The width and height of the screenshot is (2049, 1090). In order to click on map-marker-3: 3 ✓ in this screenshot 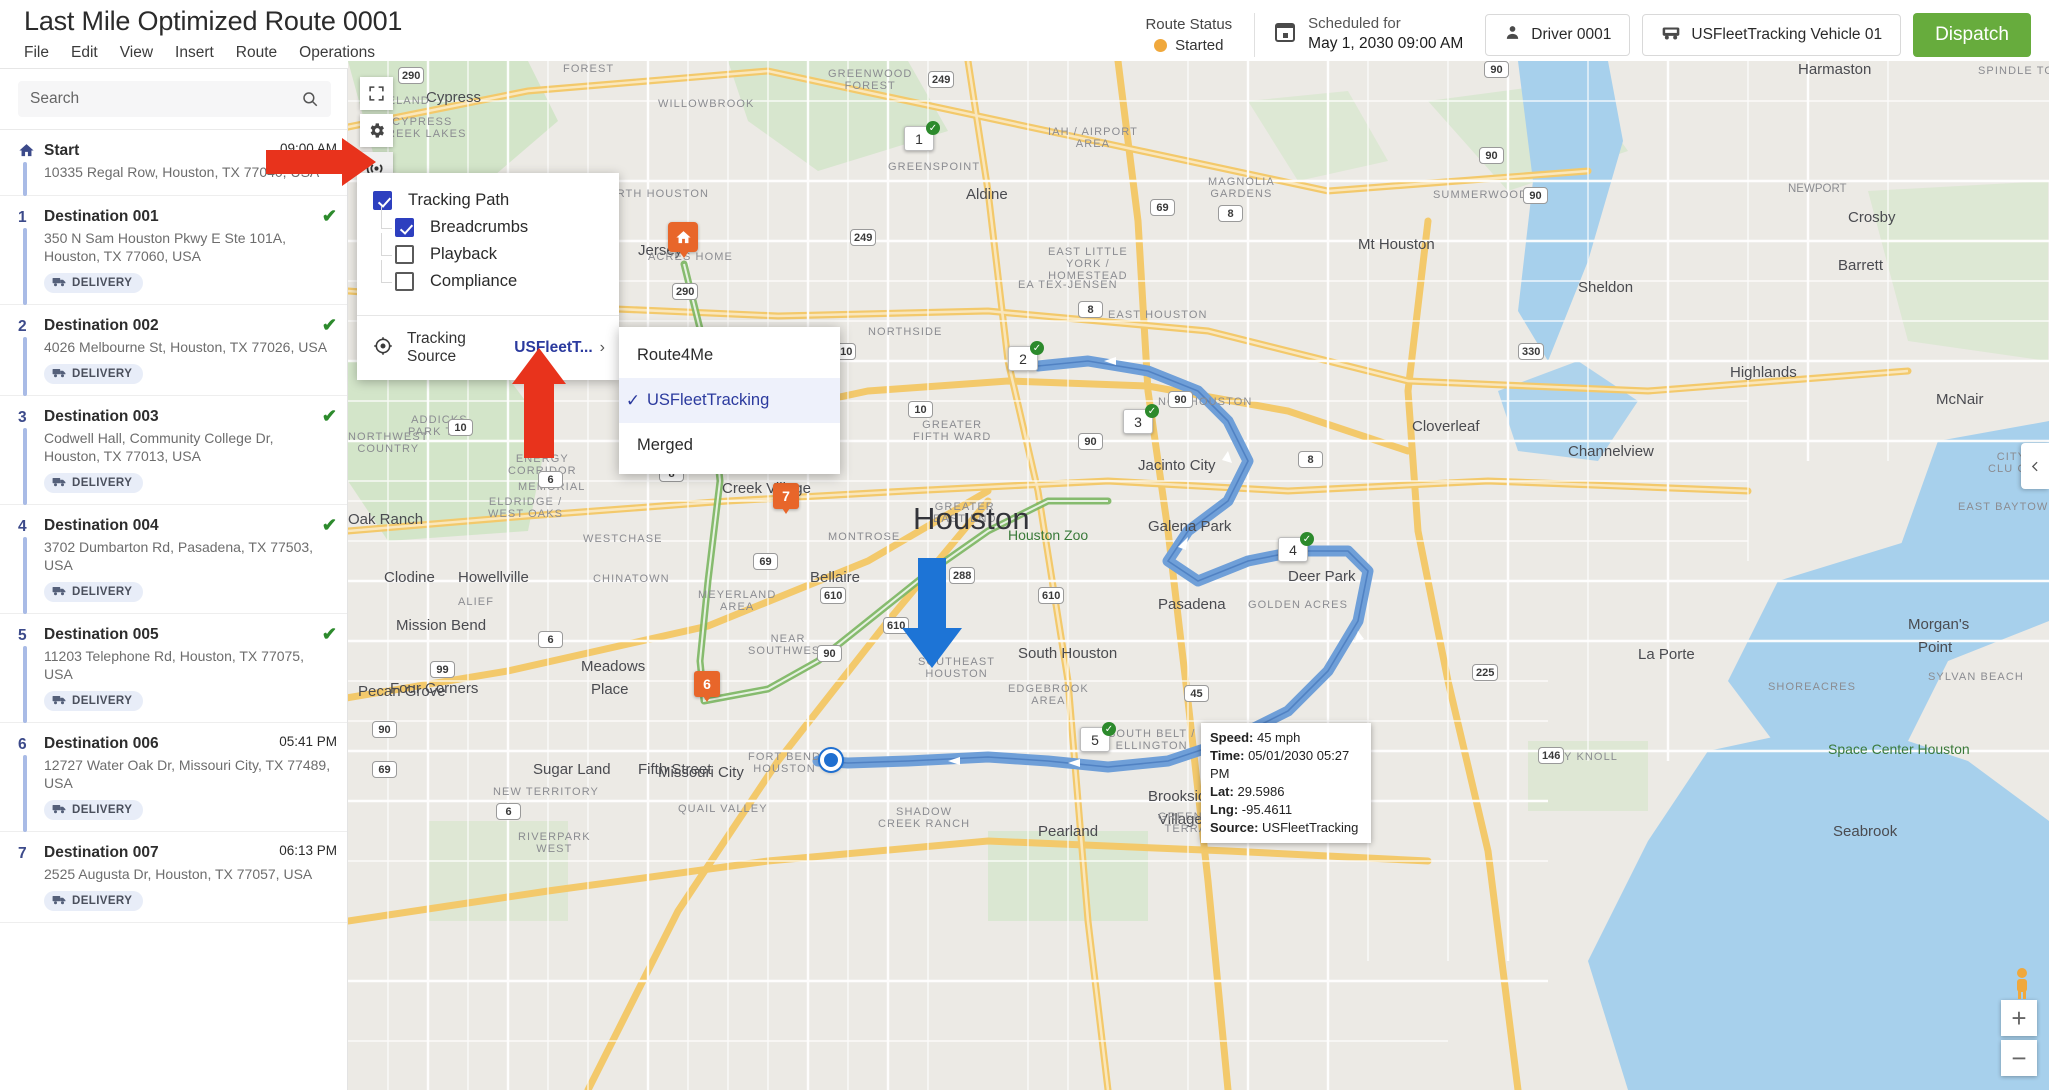, I will do `click(1141, 419)`.